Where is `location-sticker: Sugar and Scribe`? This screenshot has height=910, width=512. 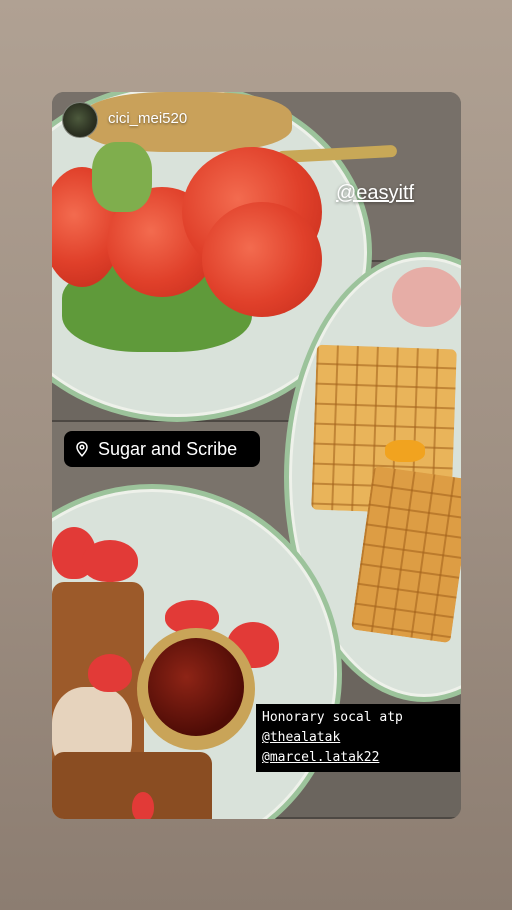
location-sticker: Sugar and Scribe is located at coordinates (162, 449).